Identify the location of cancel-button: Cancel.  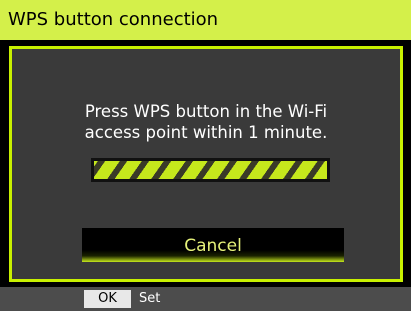
(213, 245).